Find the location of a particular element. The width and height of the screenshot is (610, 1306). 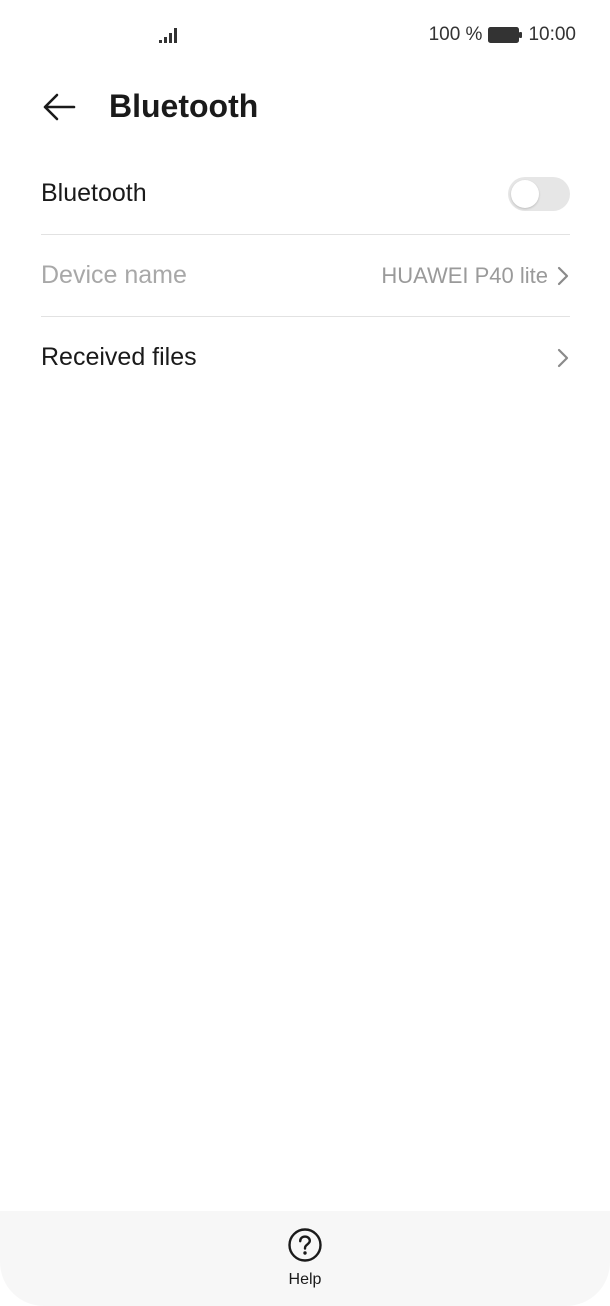

signal-icon is located at coordinates (168, 35).